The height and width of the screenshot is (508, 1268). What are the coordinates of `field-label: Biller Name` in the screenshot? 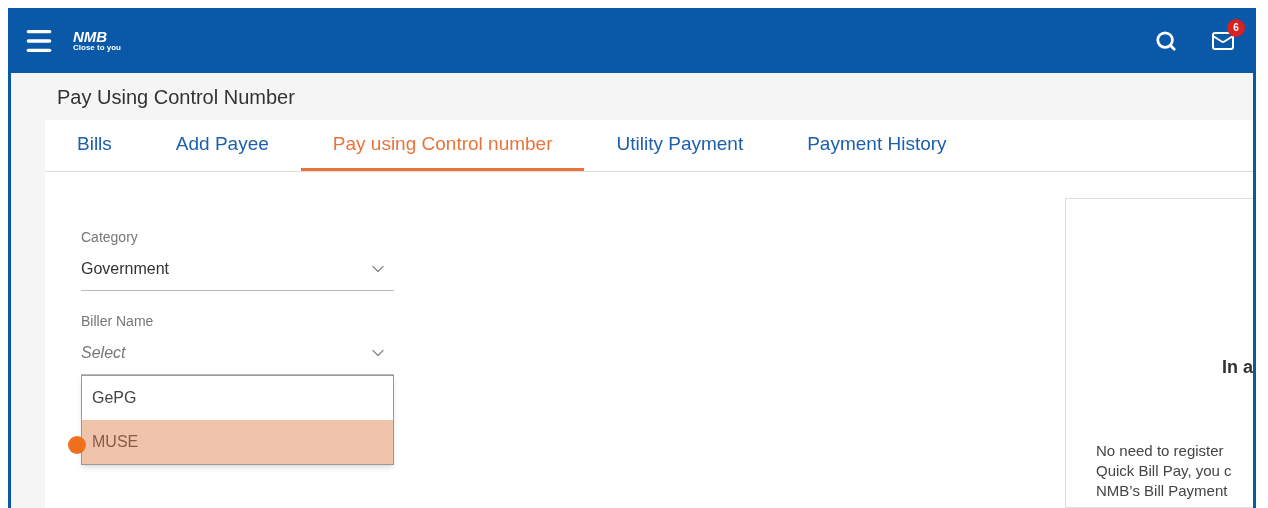 It's located at (118, 321).